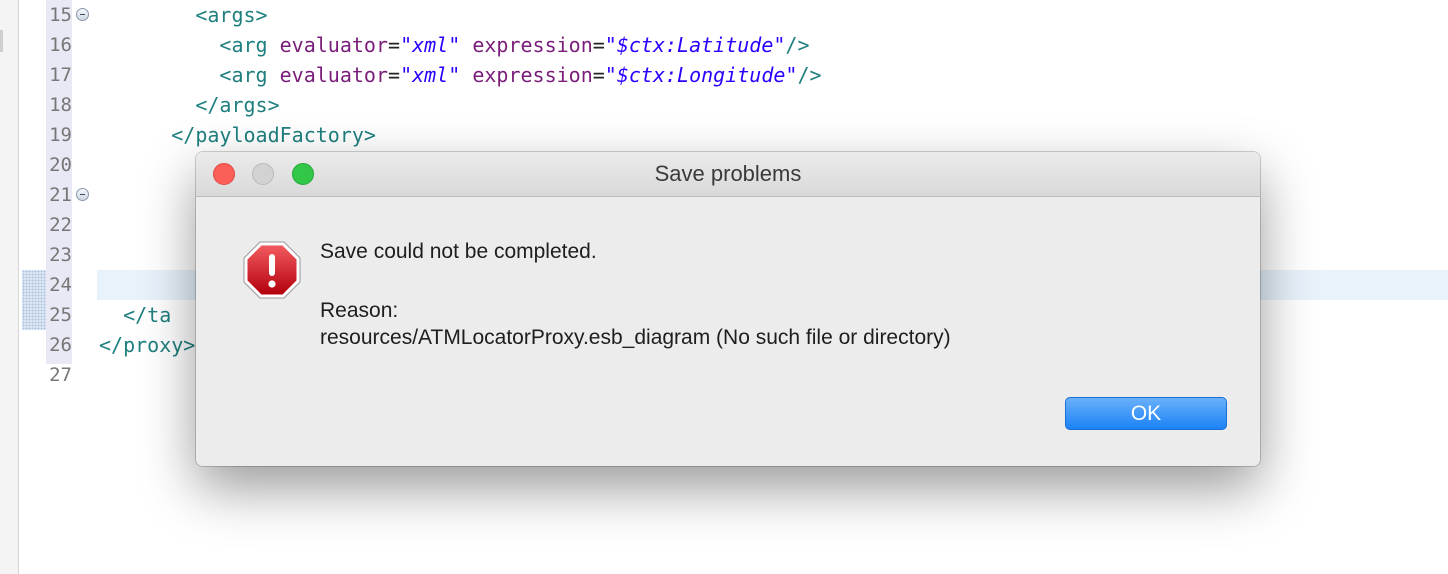 Image resolution: width=1448 pixels, height=574 pixels. Describe the element at coordinates (724, 105) in the screenshot. I see `code-line: 18 </args>` at that location.